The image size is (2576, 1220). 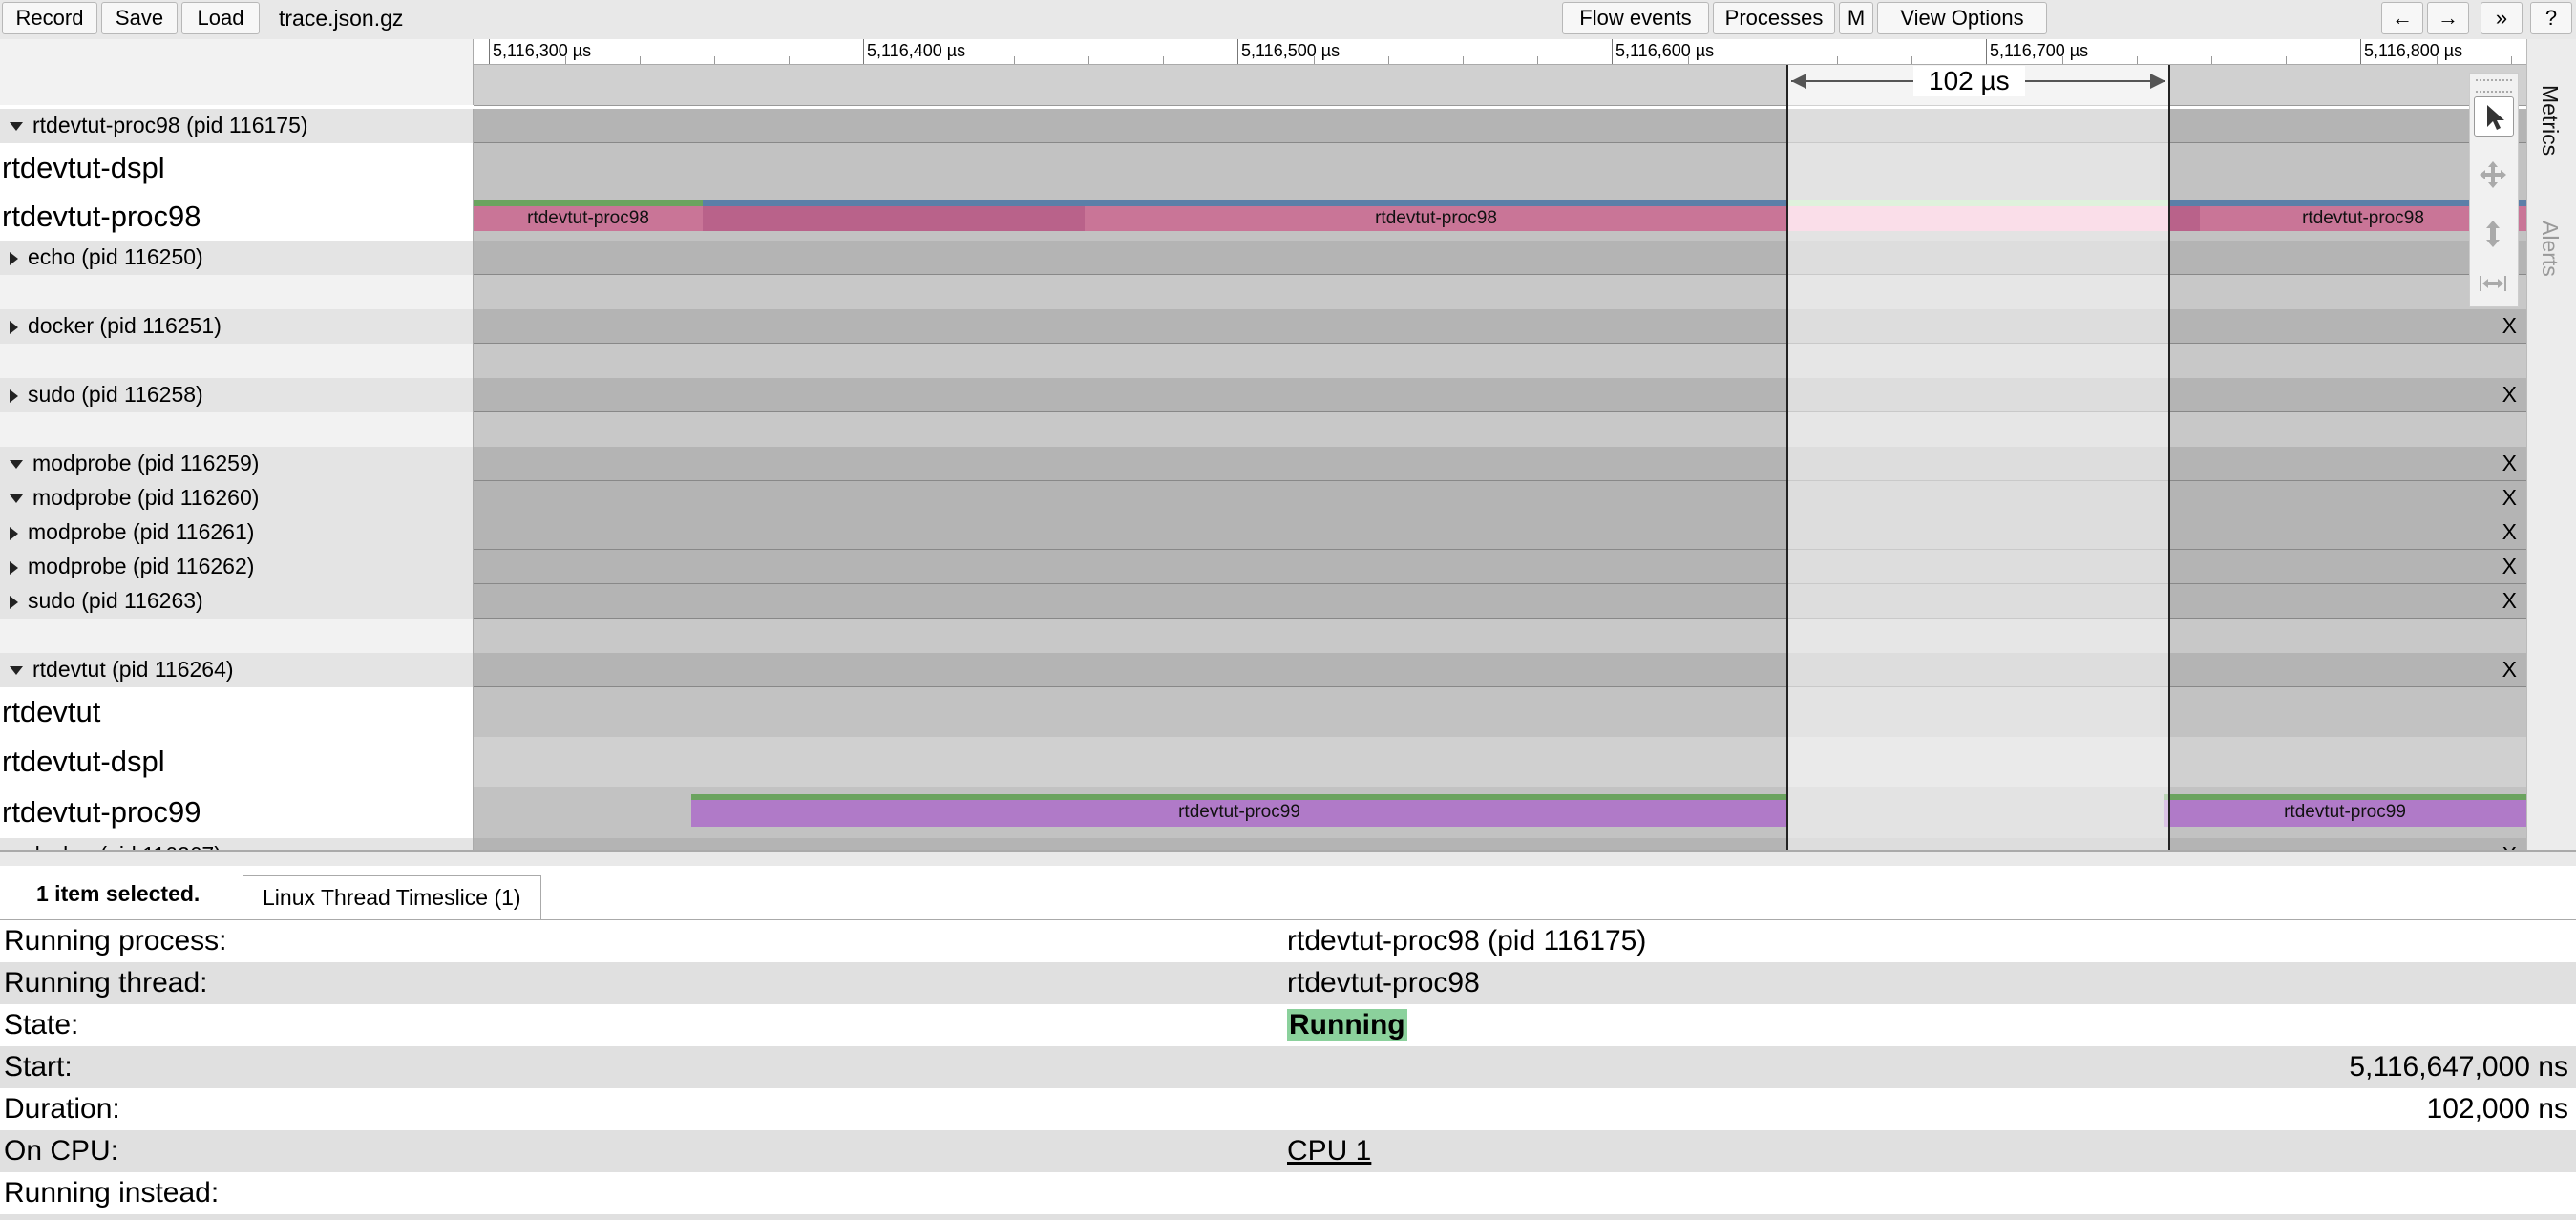 What do you see at coordinates (2494, 176) in the screenshot?
I see `pan-mode-button` at bounding box center [2494, 176].